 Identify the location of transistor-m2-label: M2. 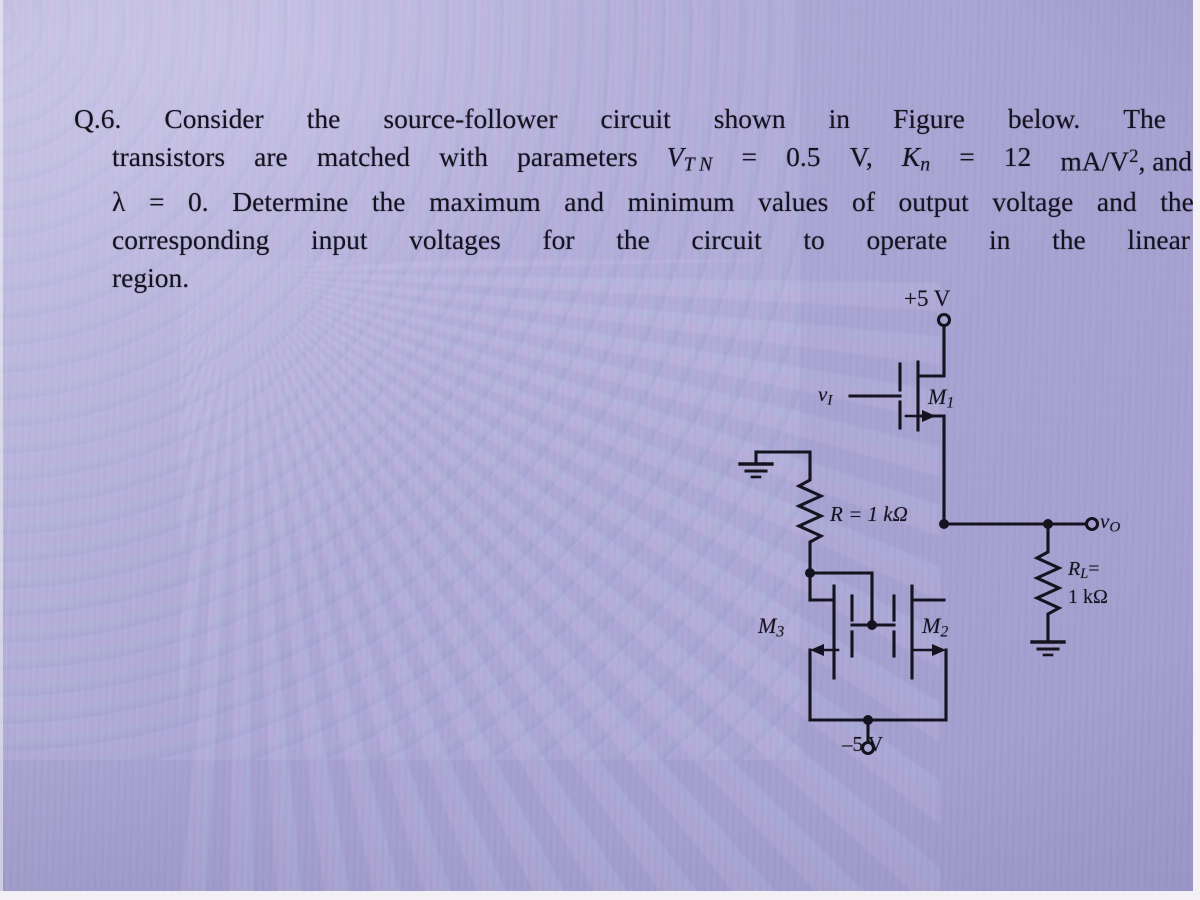
(935, 627).